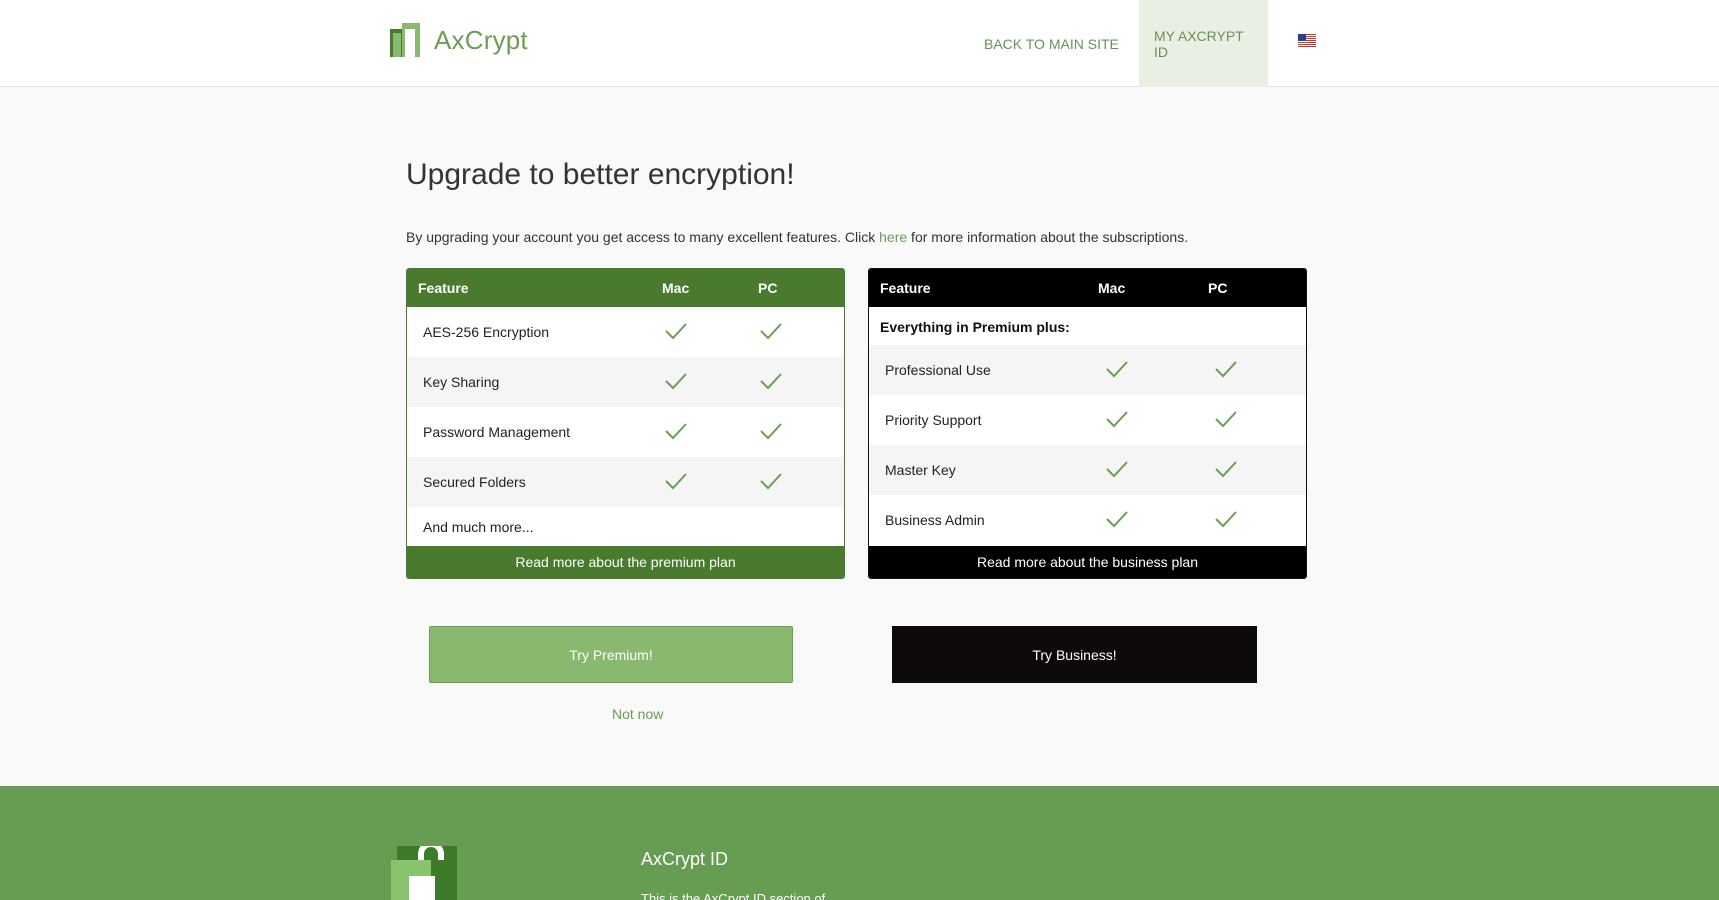 This screenshot has height=900, width=1719. Describe the element at coordinates (424, 873) in the screenshot. I see `axcrypt-lock-logo-icon` at that location.